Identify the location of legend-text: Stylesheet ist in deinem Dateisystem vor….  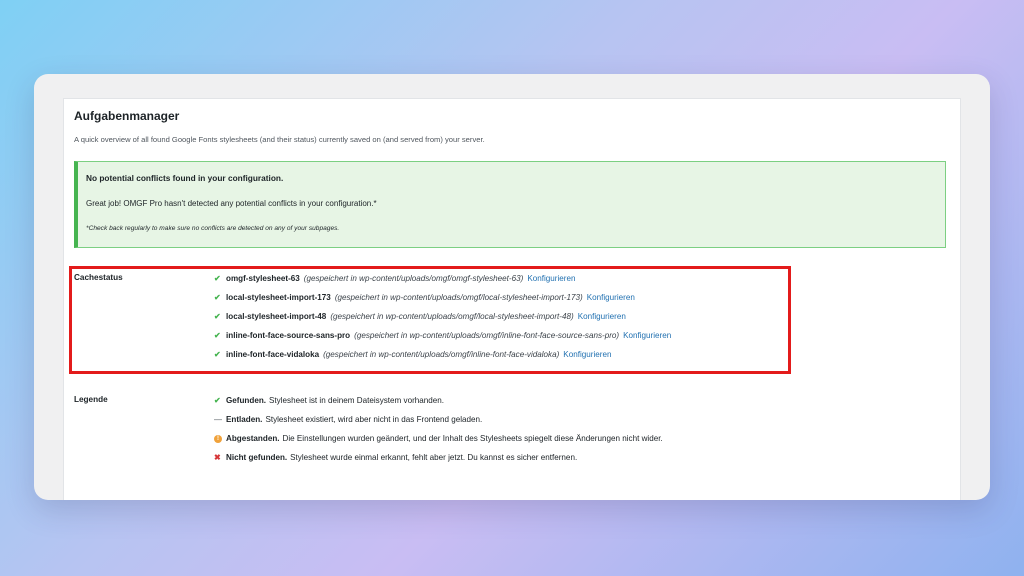
(357, 400).